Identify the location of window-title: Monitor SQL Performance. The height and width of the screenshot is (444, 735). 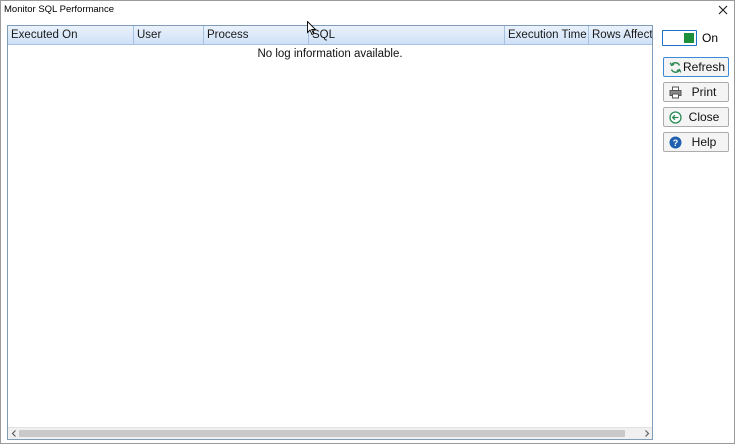
(59, 9).